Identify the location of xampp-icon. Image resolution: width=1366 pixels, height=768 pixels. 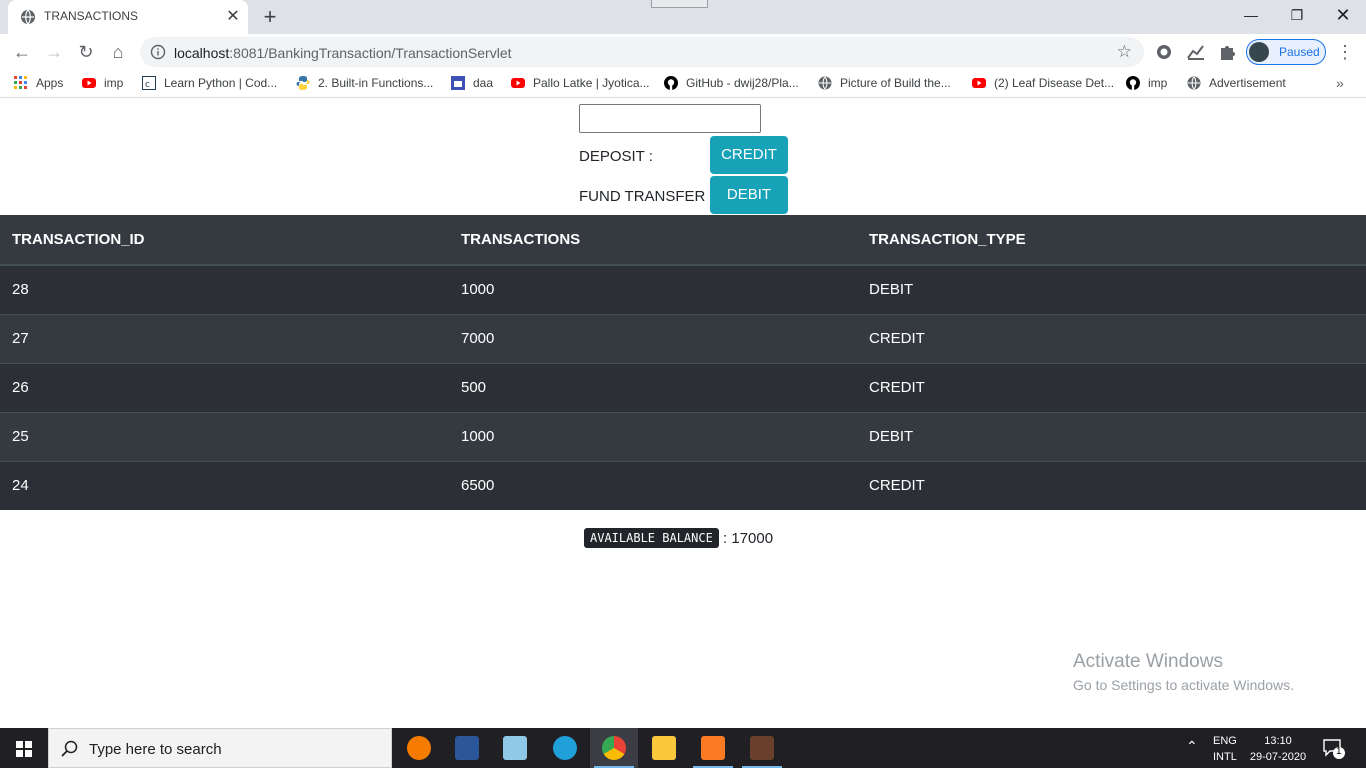
(713, 748).